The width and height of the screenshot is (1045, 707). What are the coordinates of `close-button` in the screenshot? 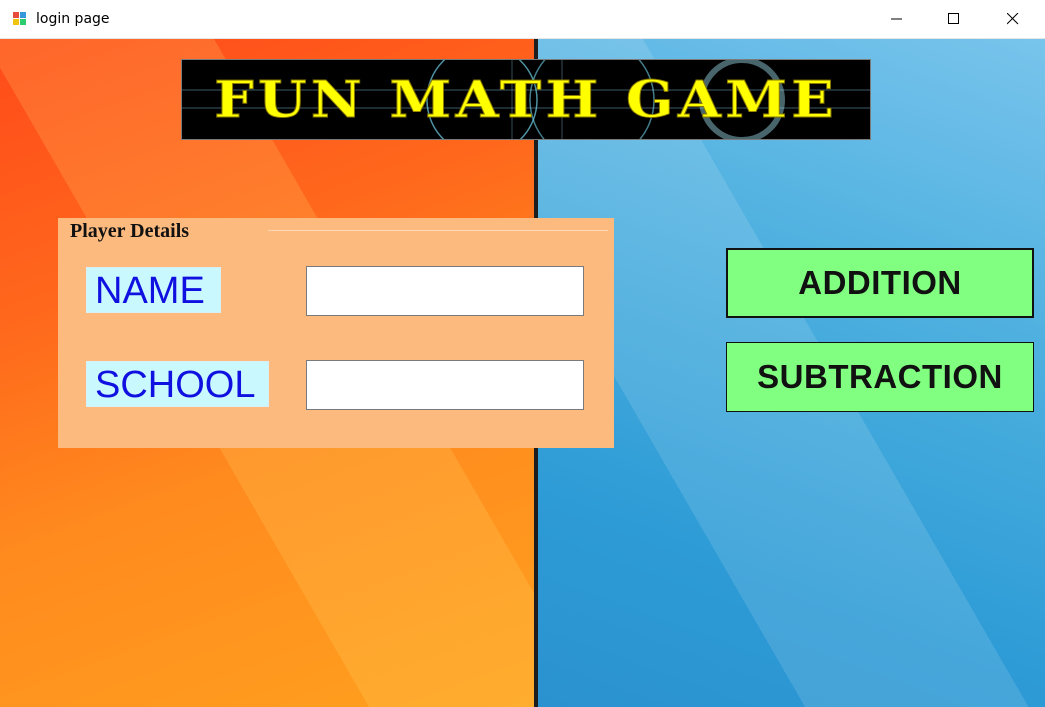 It's located at (1013, 19).